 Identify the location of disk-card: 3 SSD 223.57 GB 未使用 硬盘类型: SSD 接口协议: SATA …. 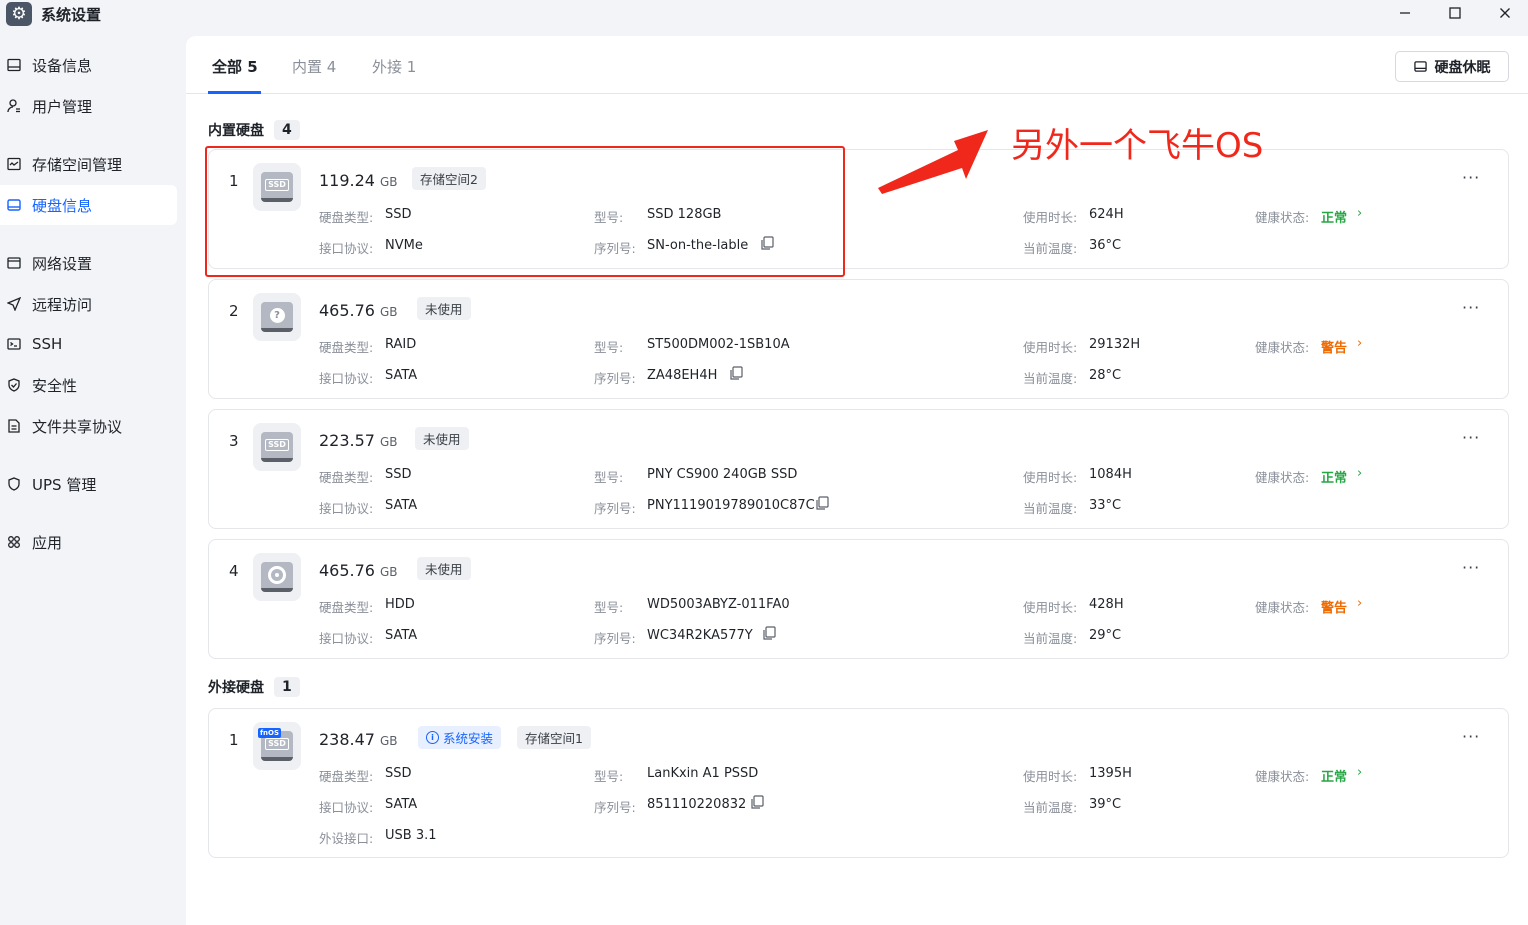
(858, 469).